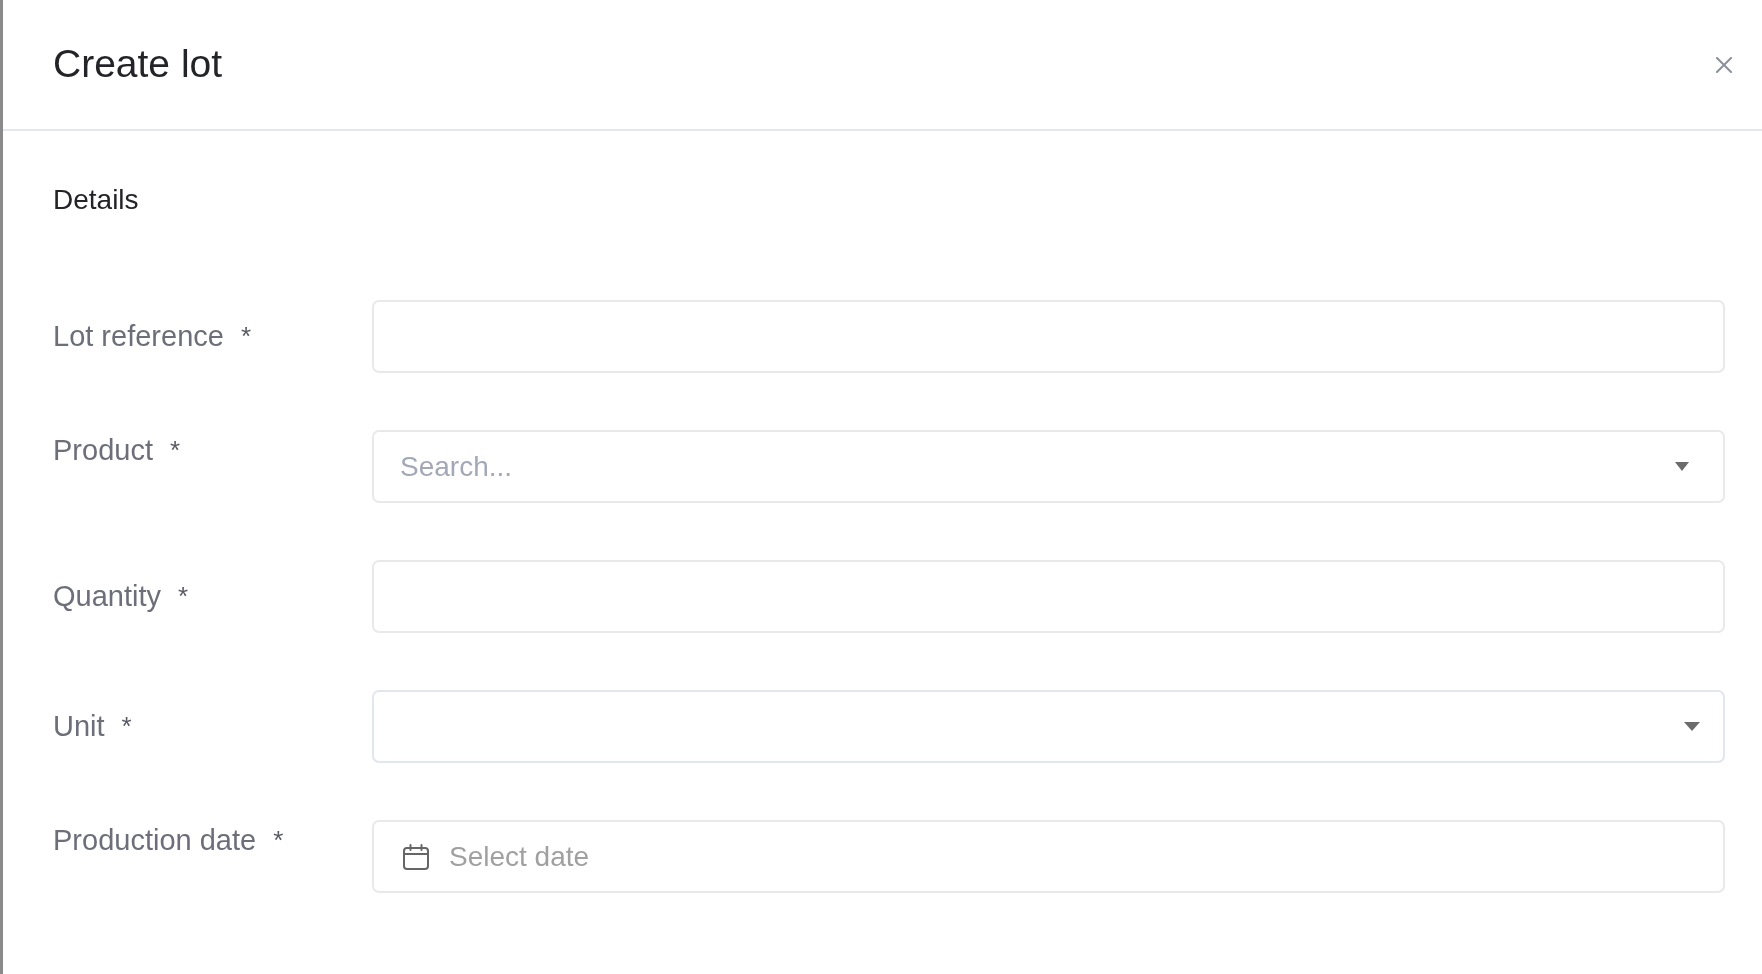 The width and height of the screenshot is (1762, 974). Describe the element at coordinates (1048, 856) in the screenshot. I see `date-field: Select date` at that location.